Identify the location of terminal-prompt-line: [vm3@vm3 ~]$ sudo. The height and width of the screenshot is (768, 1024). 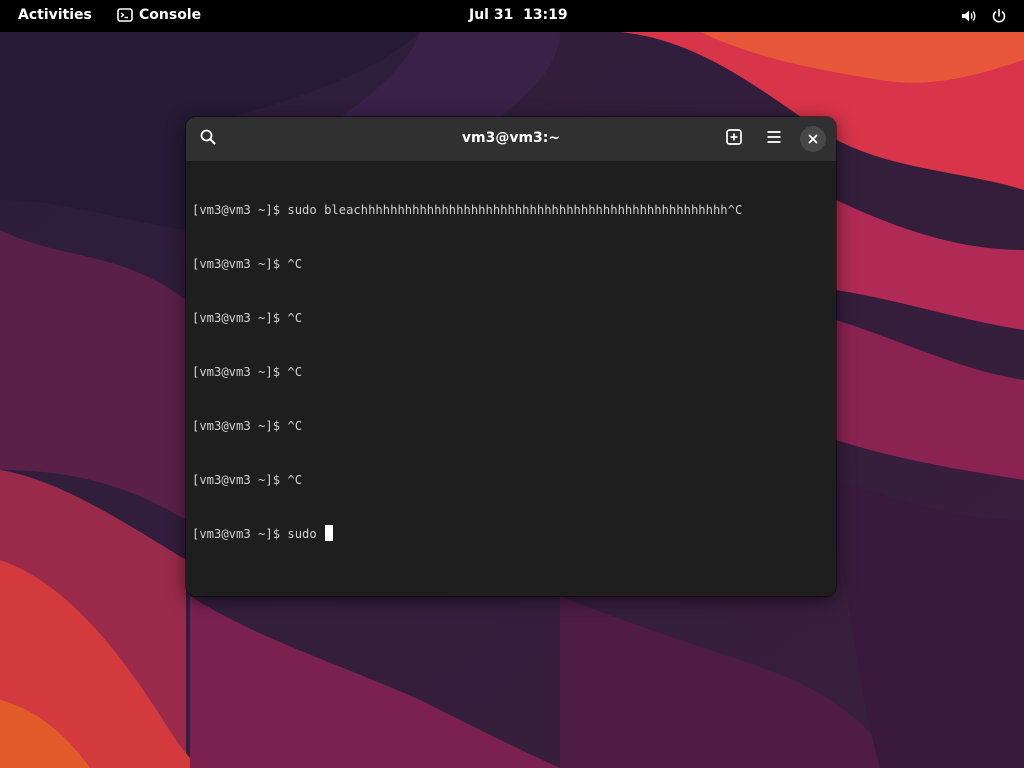
(510, 534).